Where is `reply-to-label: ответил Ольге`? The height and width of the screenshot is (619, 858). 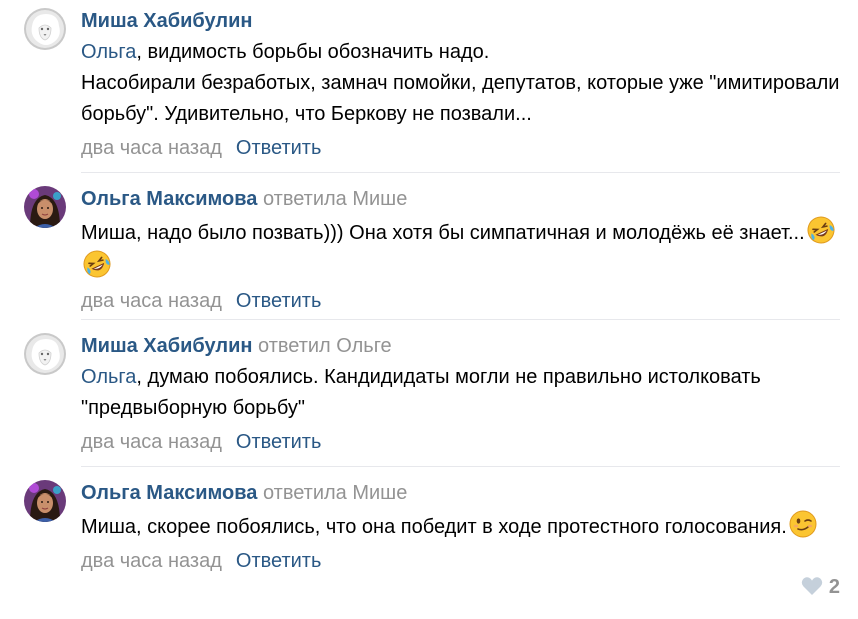
reply-to-label: ответил Ольге is located at coordinates (325, 346).